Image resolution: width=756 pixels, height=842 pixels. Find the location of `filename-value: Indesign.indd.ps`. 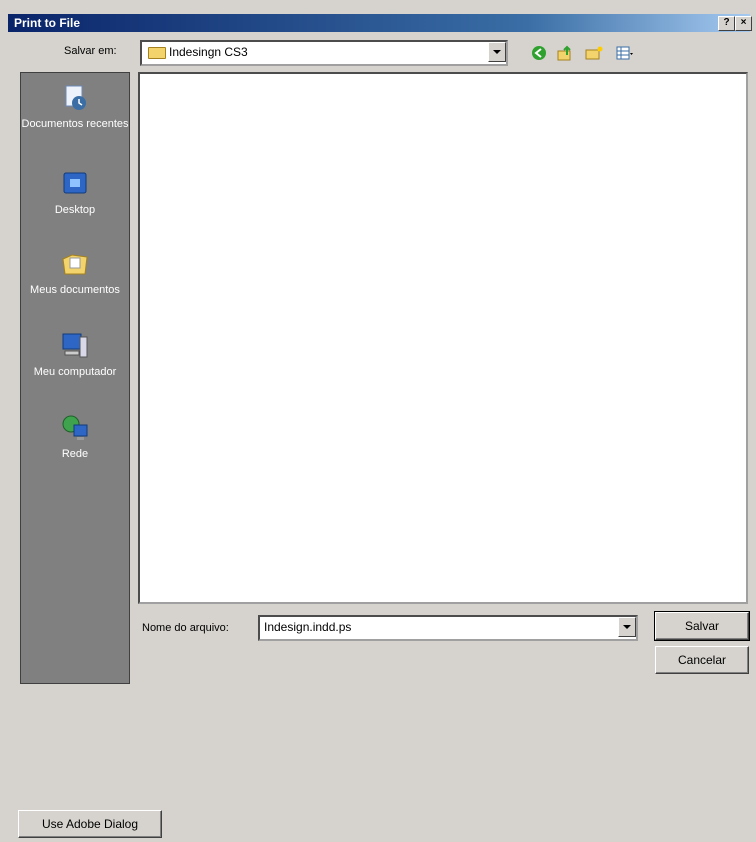

filename-value: Indesign.indd.ps is located at coordinates (307, 627).